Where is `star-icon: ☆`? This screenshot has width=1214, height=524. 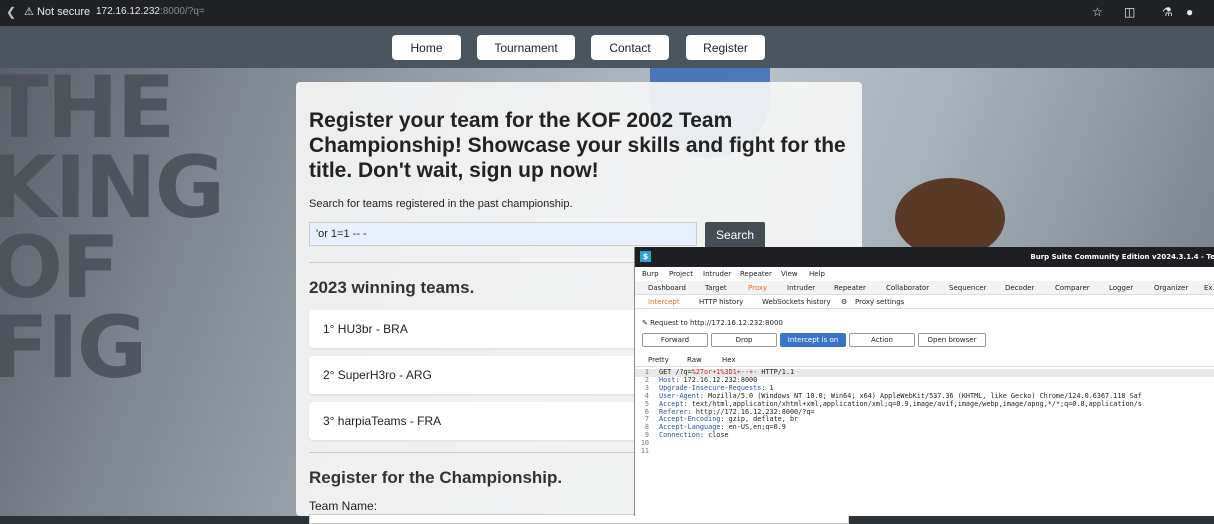 star-icon: ☆ is located at coordinates (1097, 12).